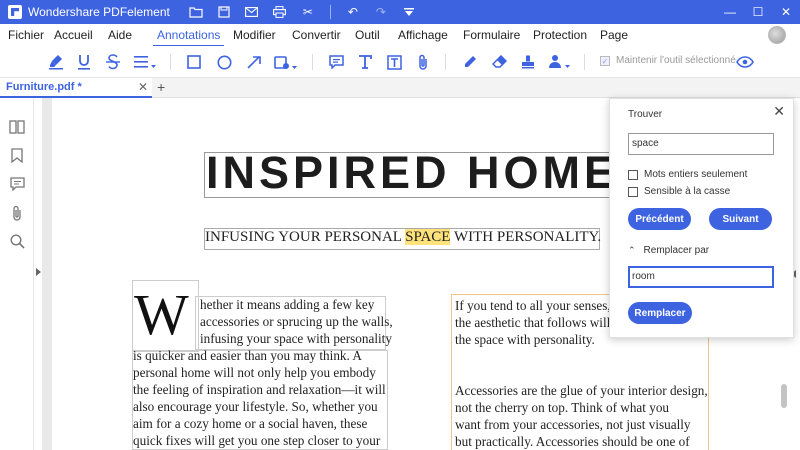 The height and width of the screenshot is (450, 800). I want to click on search-input: space, so click(701, 144).